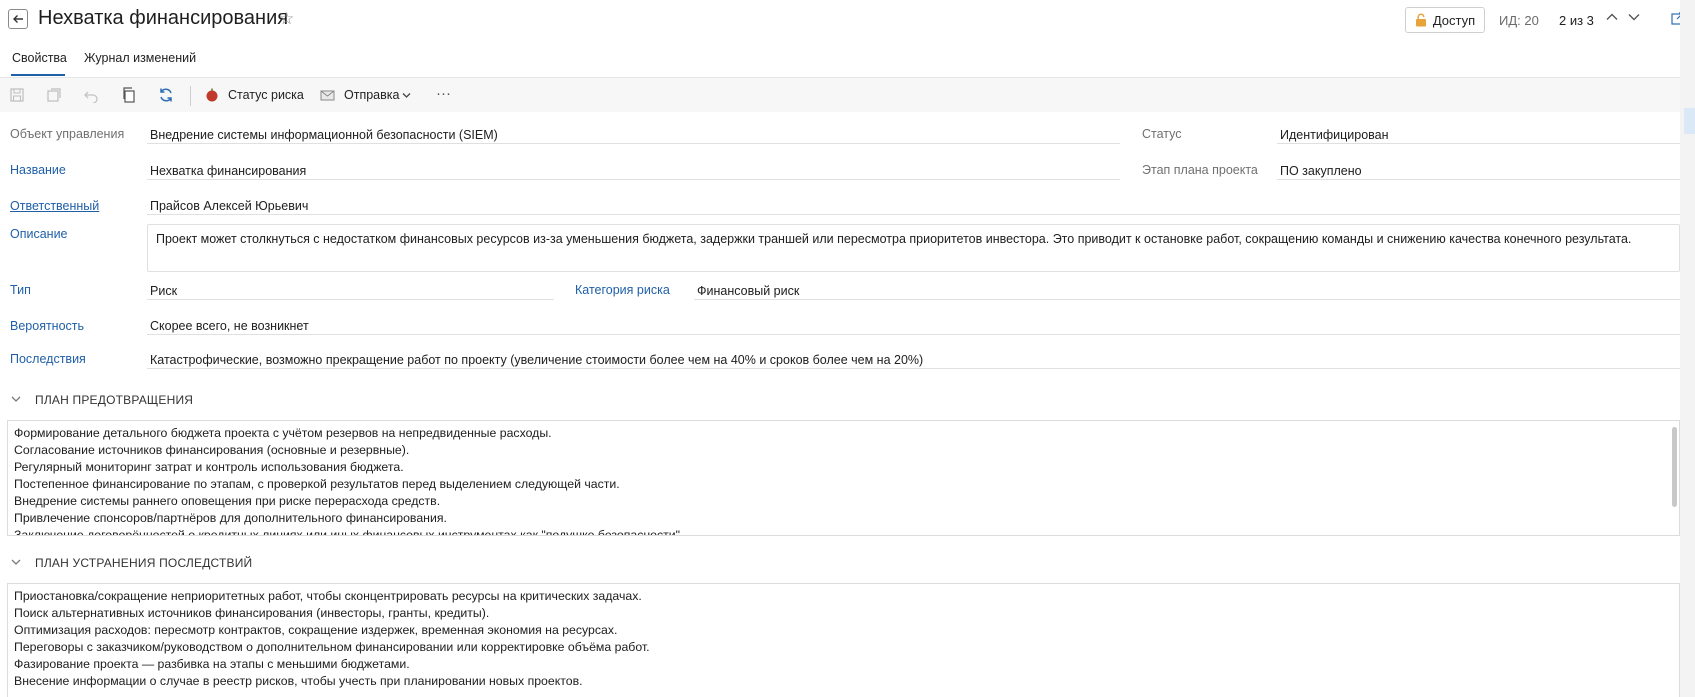 The width and height of the screenshot is (1695, 697). I want to click on send-icon, so click(328, 95).